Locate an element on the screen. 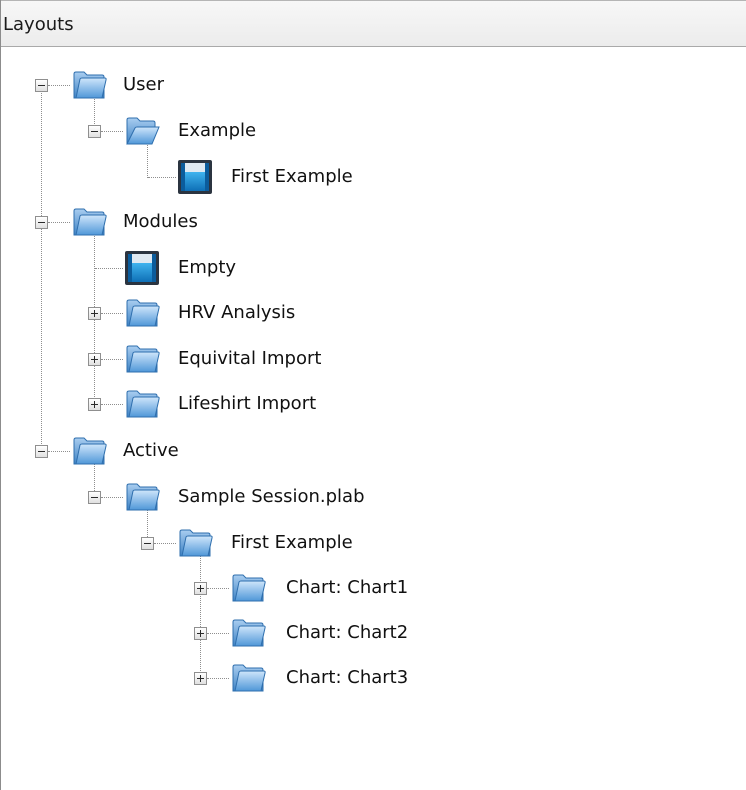  tree-node-label: User is located at coordinates (144, 84).